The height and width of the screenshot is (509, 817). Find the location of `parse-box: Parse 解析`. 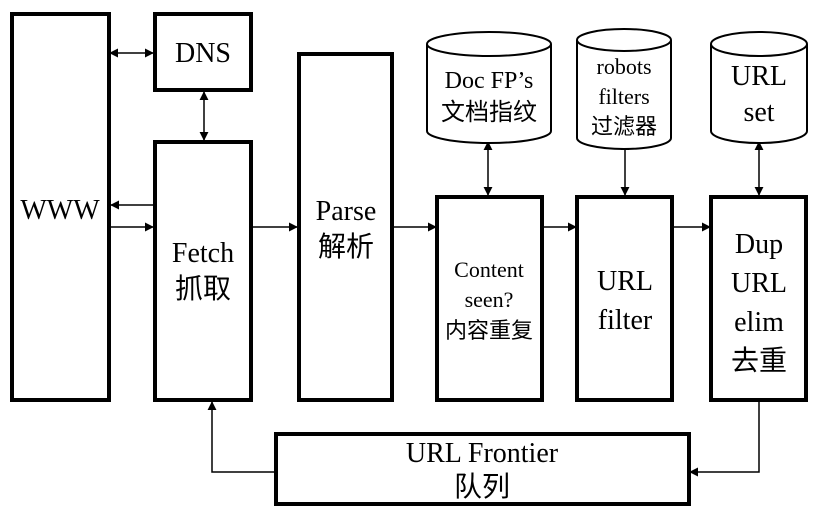

parse-box: Parse 解析 is located at coordinates (345, 227).